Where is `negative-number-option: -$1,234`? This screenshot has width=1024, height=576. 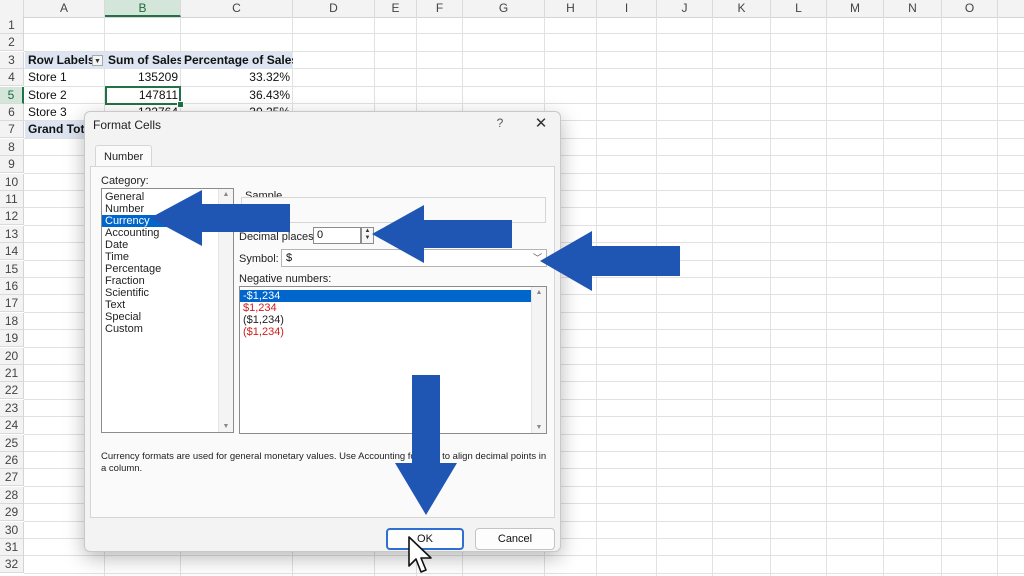 negative-number-option: -$1,234 is located at coordinates (386, 296).